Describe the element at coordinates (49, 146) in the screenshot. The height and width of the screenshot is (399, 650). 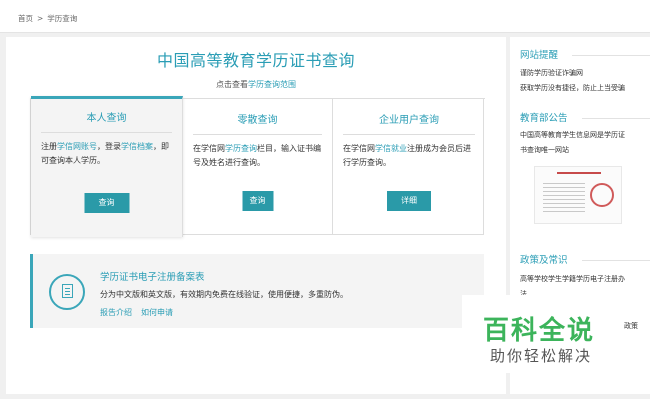
I see `text: 注册` at that location.